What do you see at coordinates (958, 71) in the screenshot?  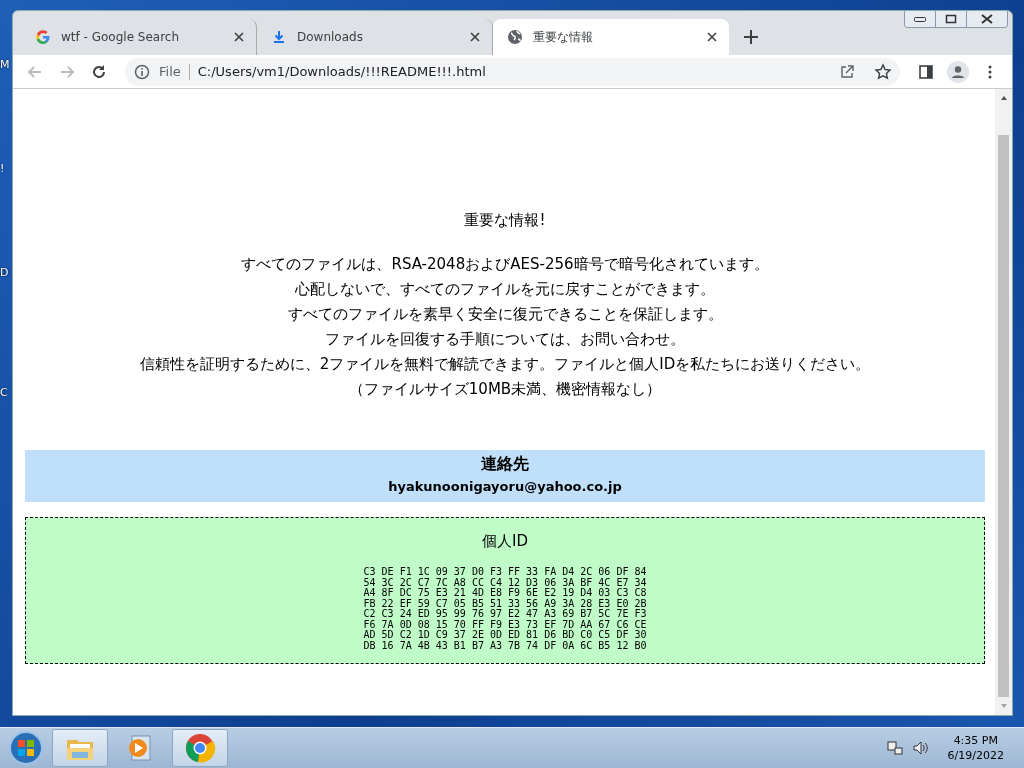 I see `profile-icon` at bounding box center [958, 71].